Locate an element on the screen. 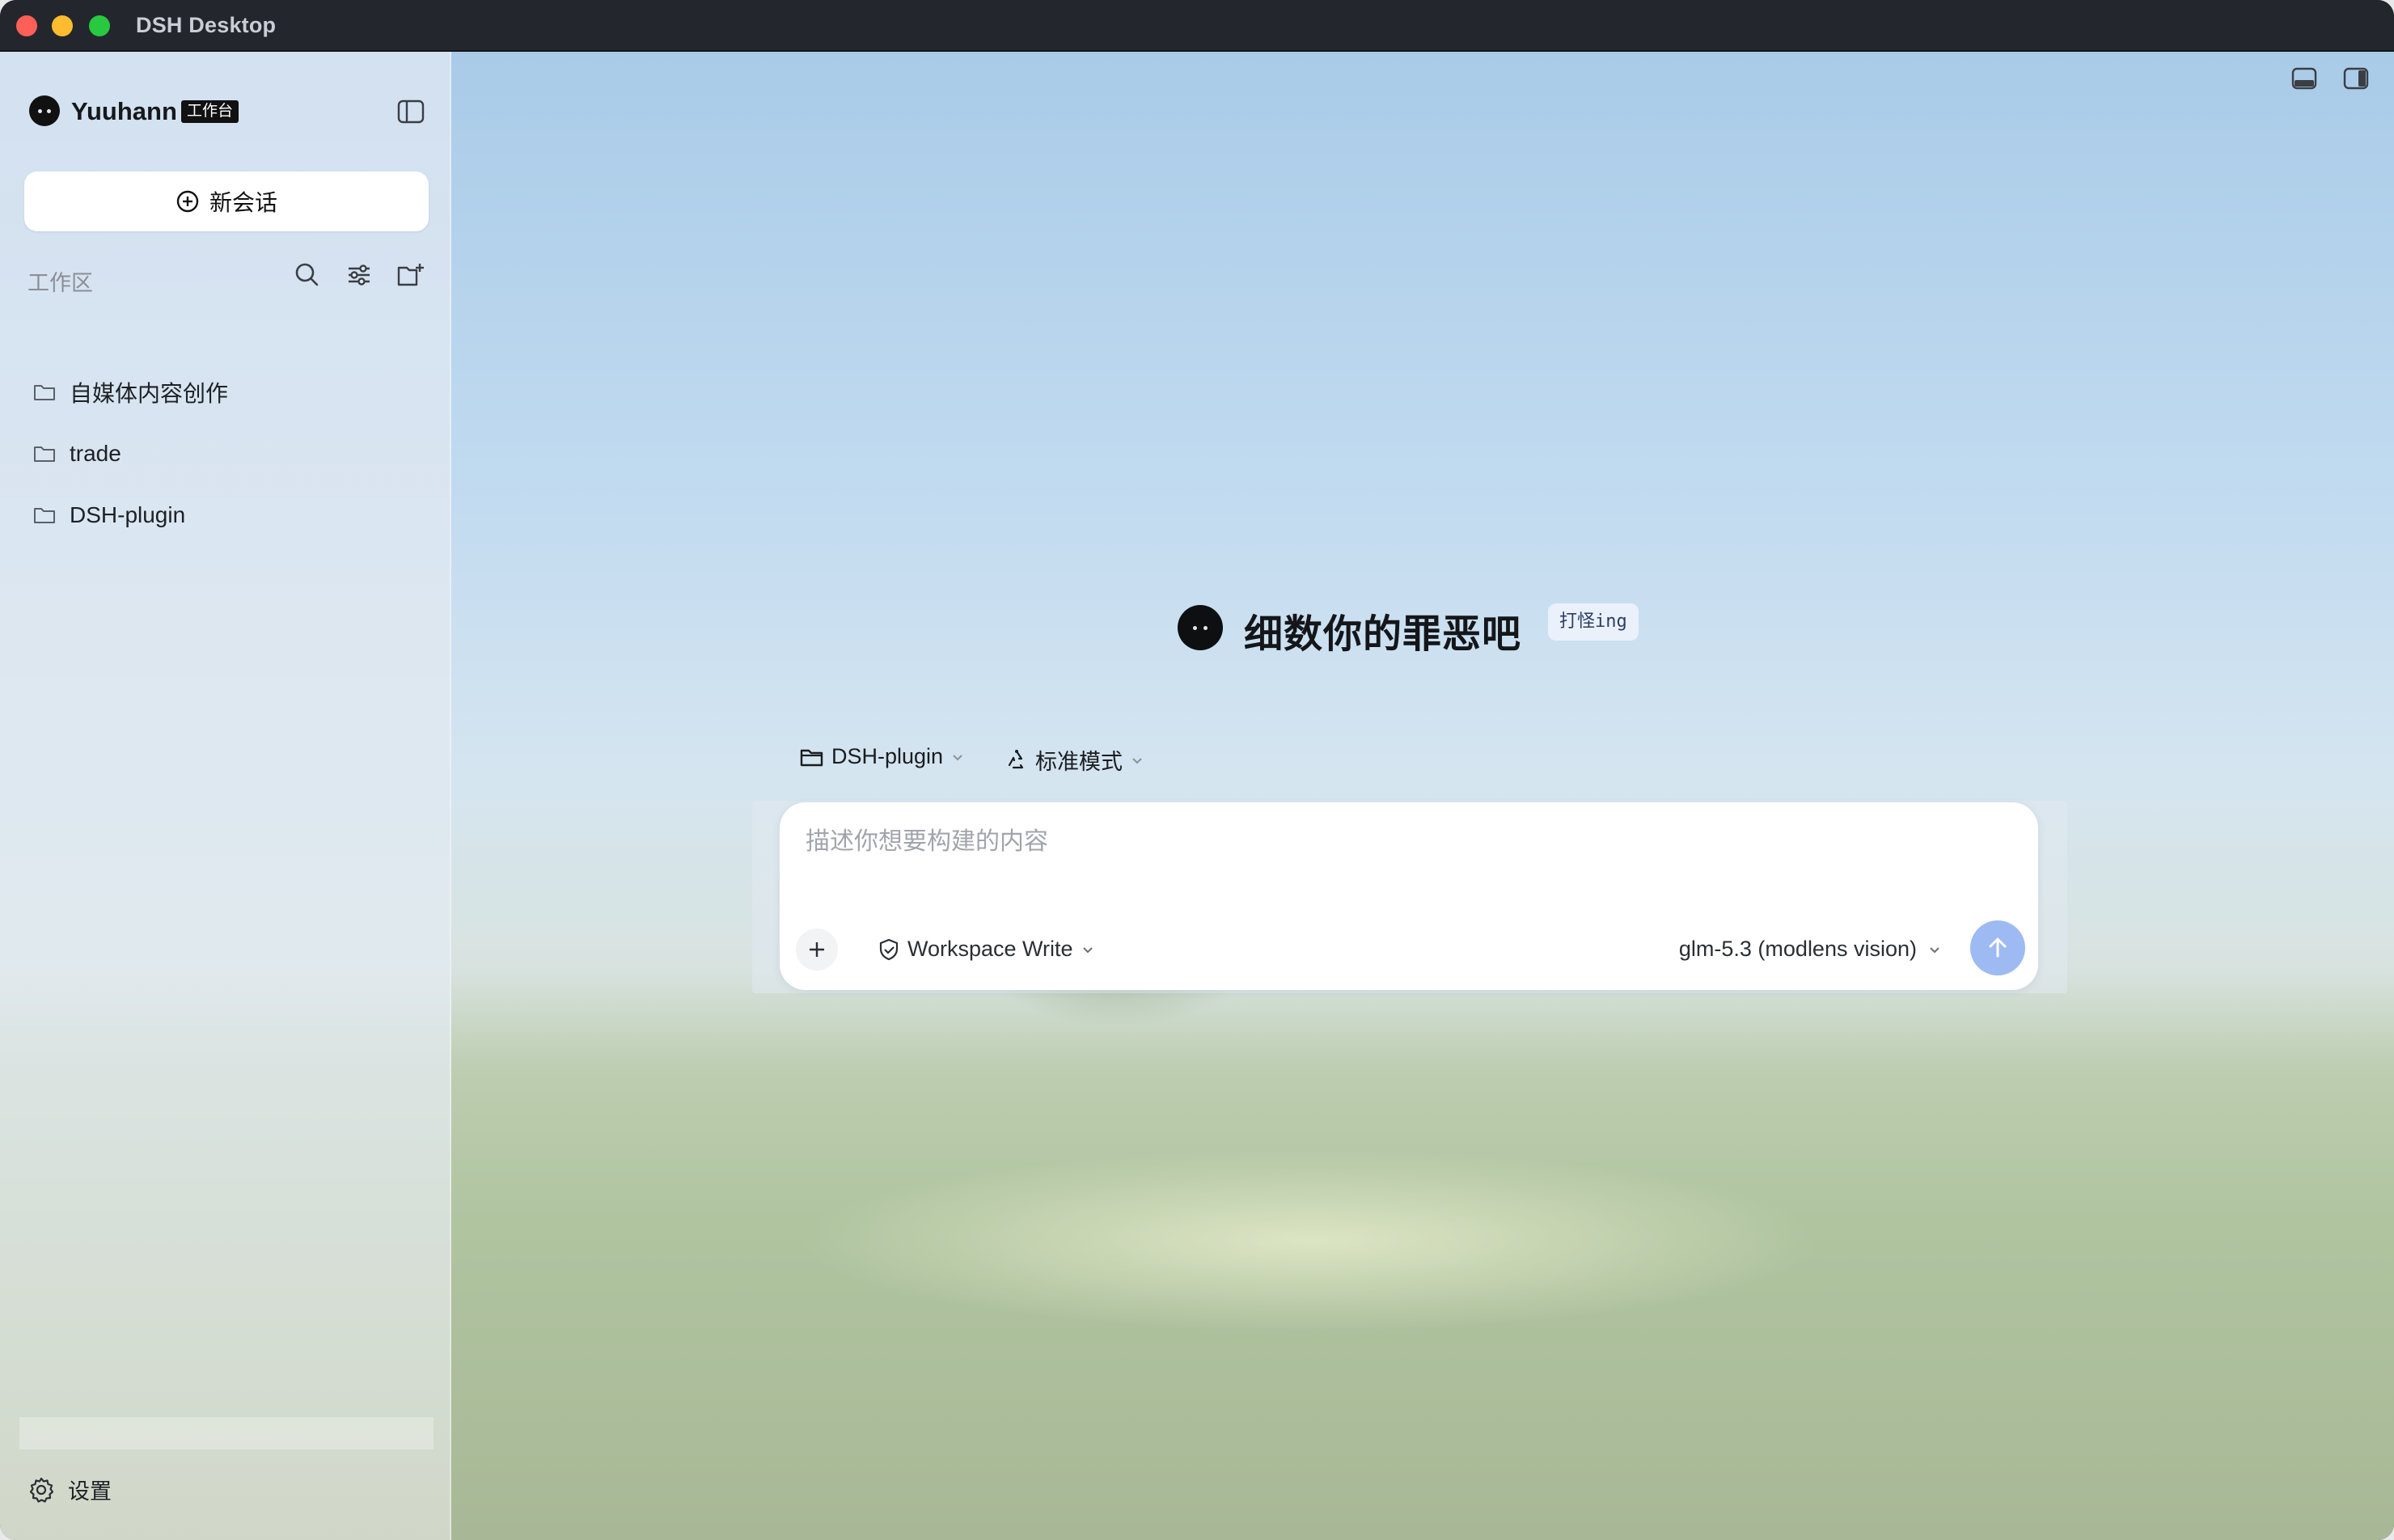 The image size is (2394, 1540). model-selector-label: glm-5.3 (modlens vision) is located at coordinates (1797, 949).